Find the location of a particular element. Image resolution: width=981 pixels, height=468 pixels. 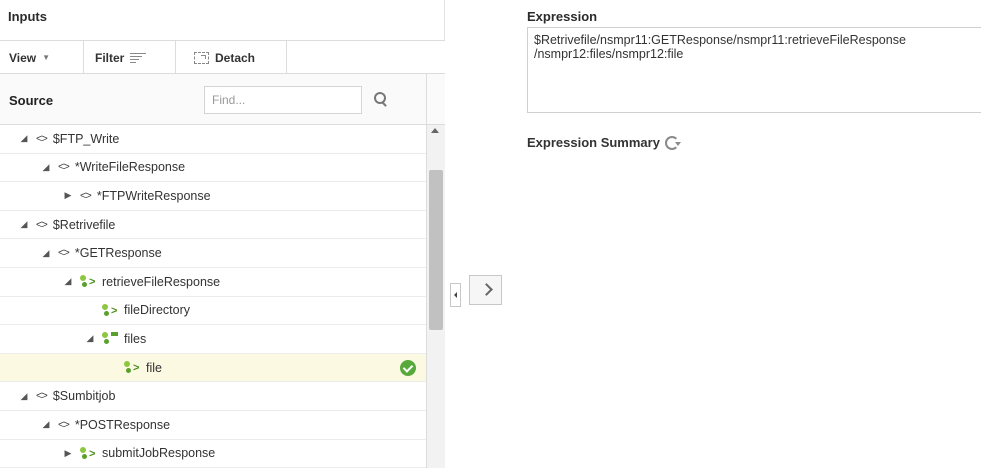

detach-button: Detach is located at coordinates (231, 57).